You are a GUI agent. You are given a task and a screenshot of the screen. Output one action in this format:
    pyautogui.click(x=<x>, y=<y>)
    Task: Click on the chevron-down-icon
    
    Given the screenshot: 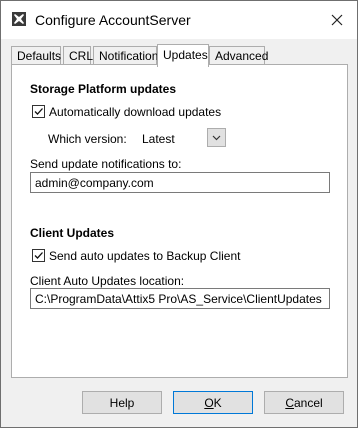 What is the action you would take?
    pyautogui.click(x=216, y=137)
    